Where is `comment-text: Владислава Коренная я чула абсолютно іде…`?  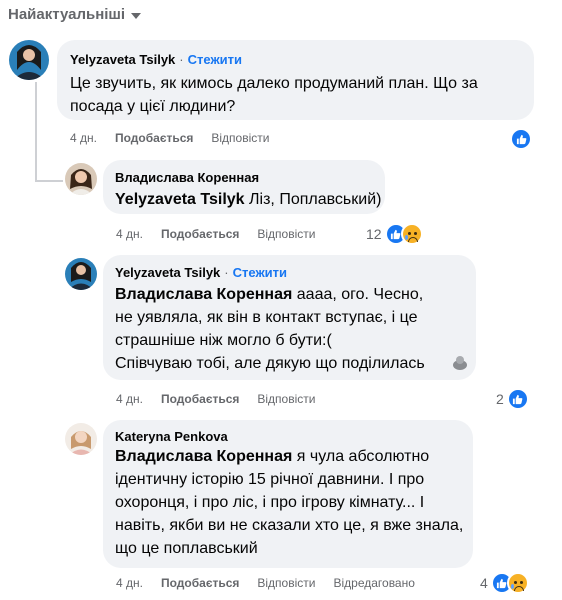
comment-text: Владислава Коренная я чула абсолютно іде… is located at coordinates (290, 502).